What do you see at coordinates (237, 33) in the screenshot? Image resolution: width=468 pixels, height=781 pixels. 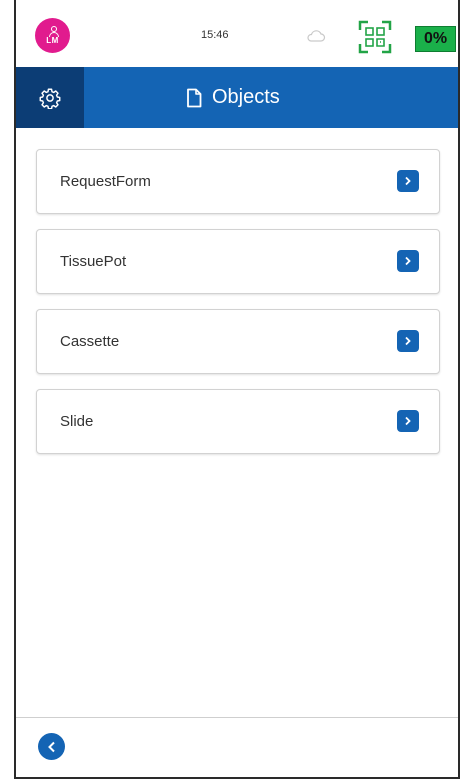 I see `status-bar: LM 15:46 0%` at bounding box center [237, 33].